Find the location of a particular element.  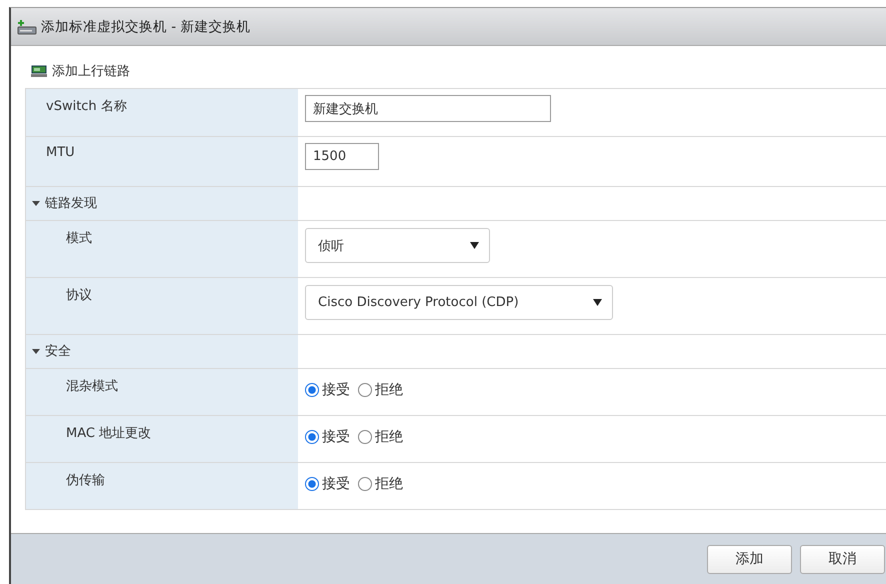

add-button: 添加 is located at coordinates (749, 559).